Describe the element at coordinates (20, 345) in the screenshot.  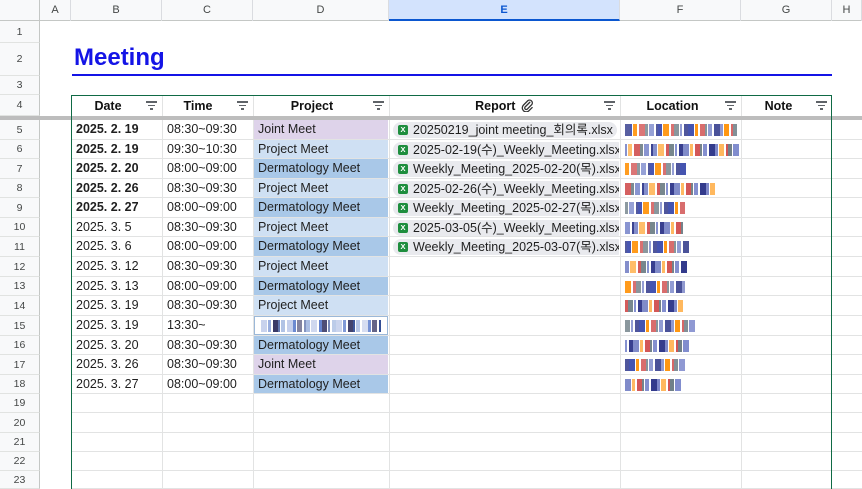
I see `row-header-16: 16` at that location.